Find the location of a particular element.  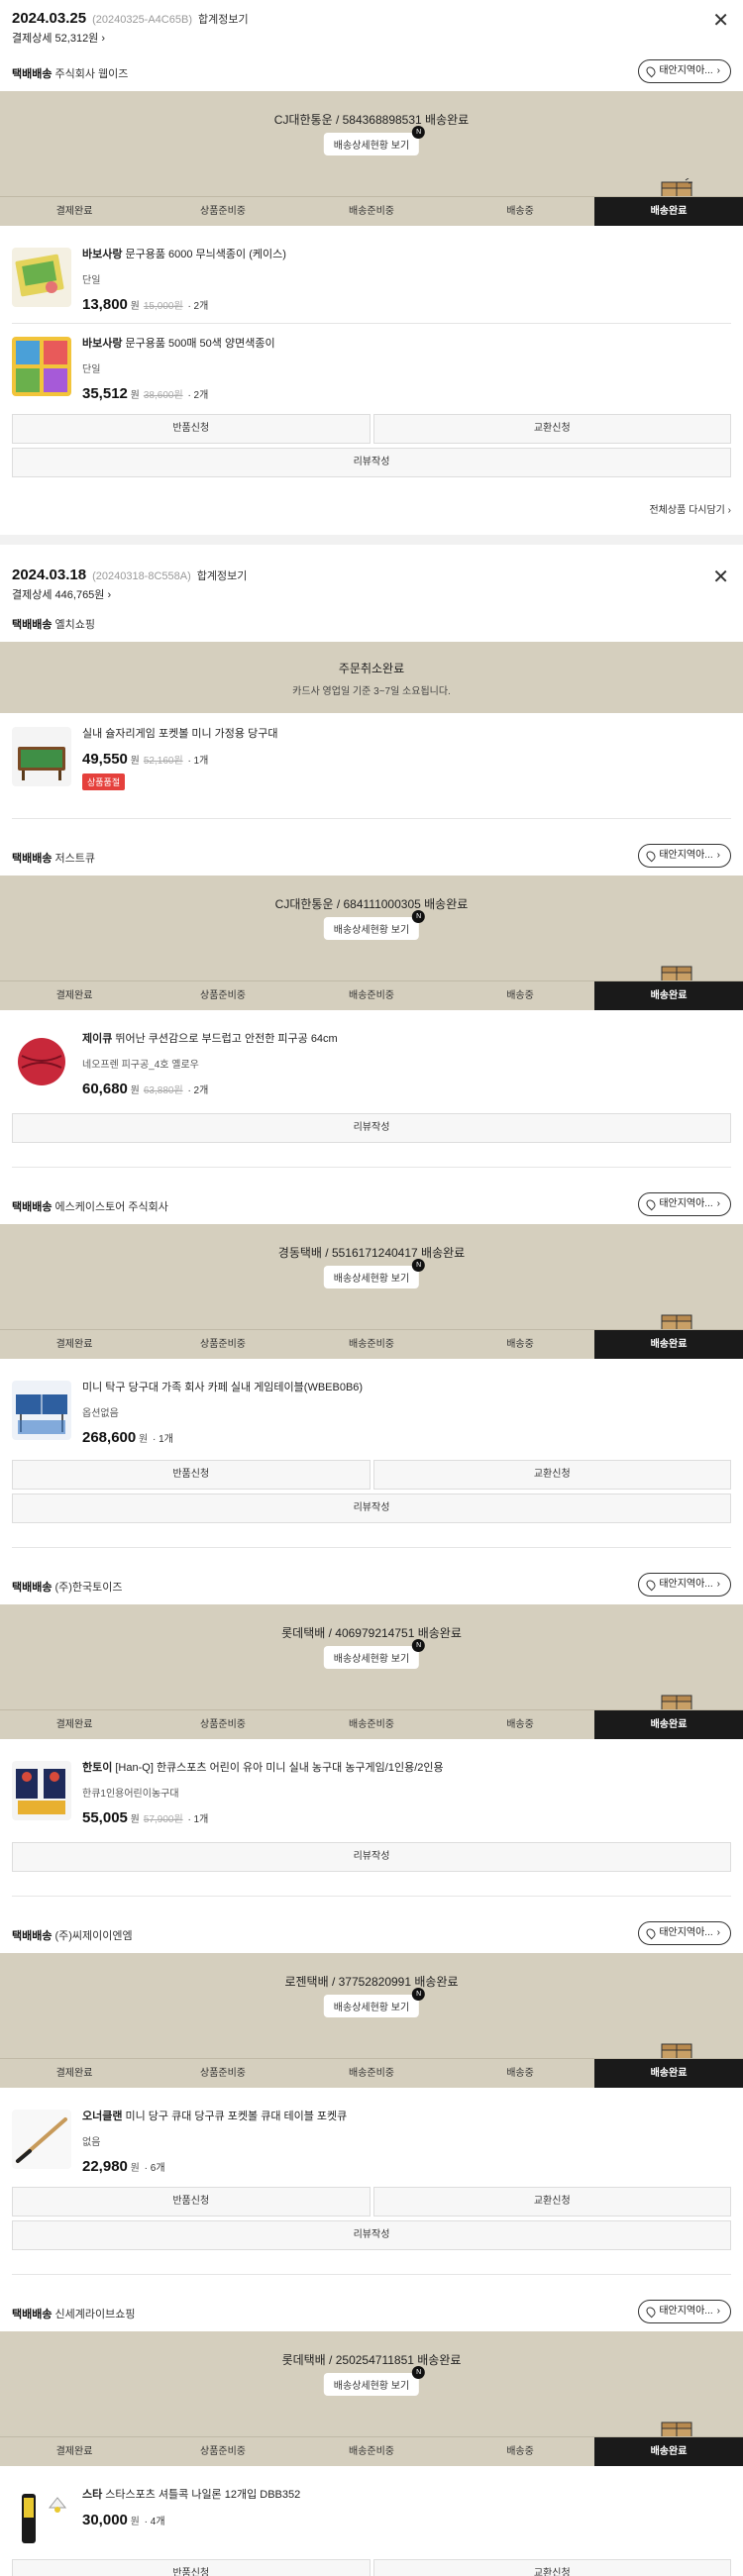

step-paid: 결제완료 is located at coordinates (74, 2073).